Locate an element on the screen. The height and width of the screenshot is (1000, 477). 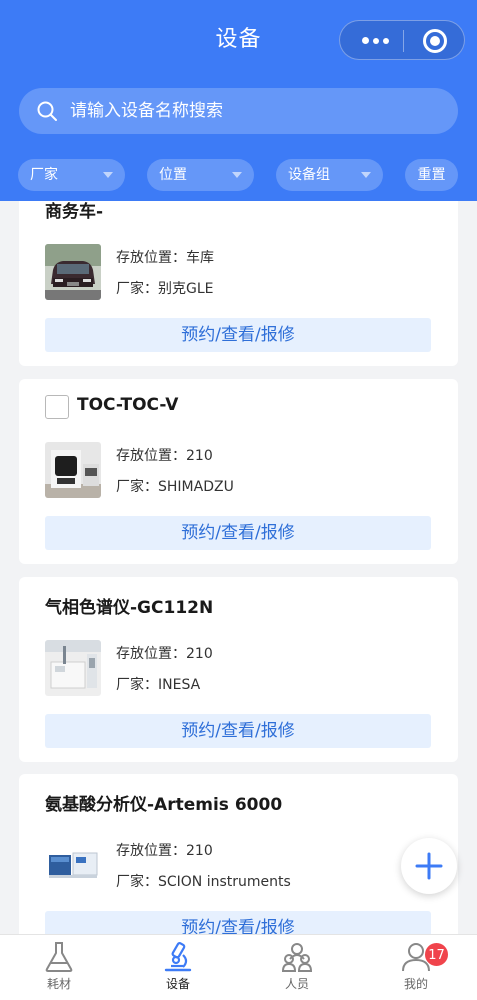
device-vendor: 厂家：INESA is located at coordinates (158, 685).